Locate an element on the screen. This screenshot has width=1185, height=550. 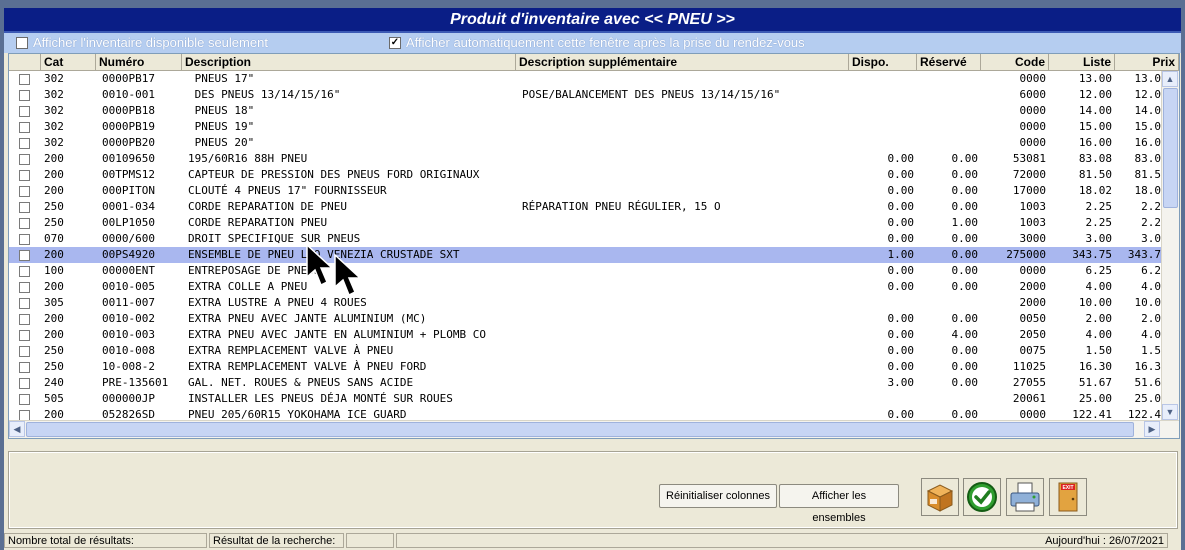
cell-num: 0010-003 is located at coordinates (128, 334).